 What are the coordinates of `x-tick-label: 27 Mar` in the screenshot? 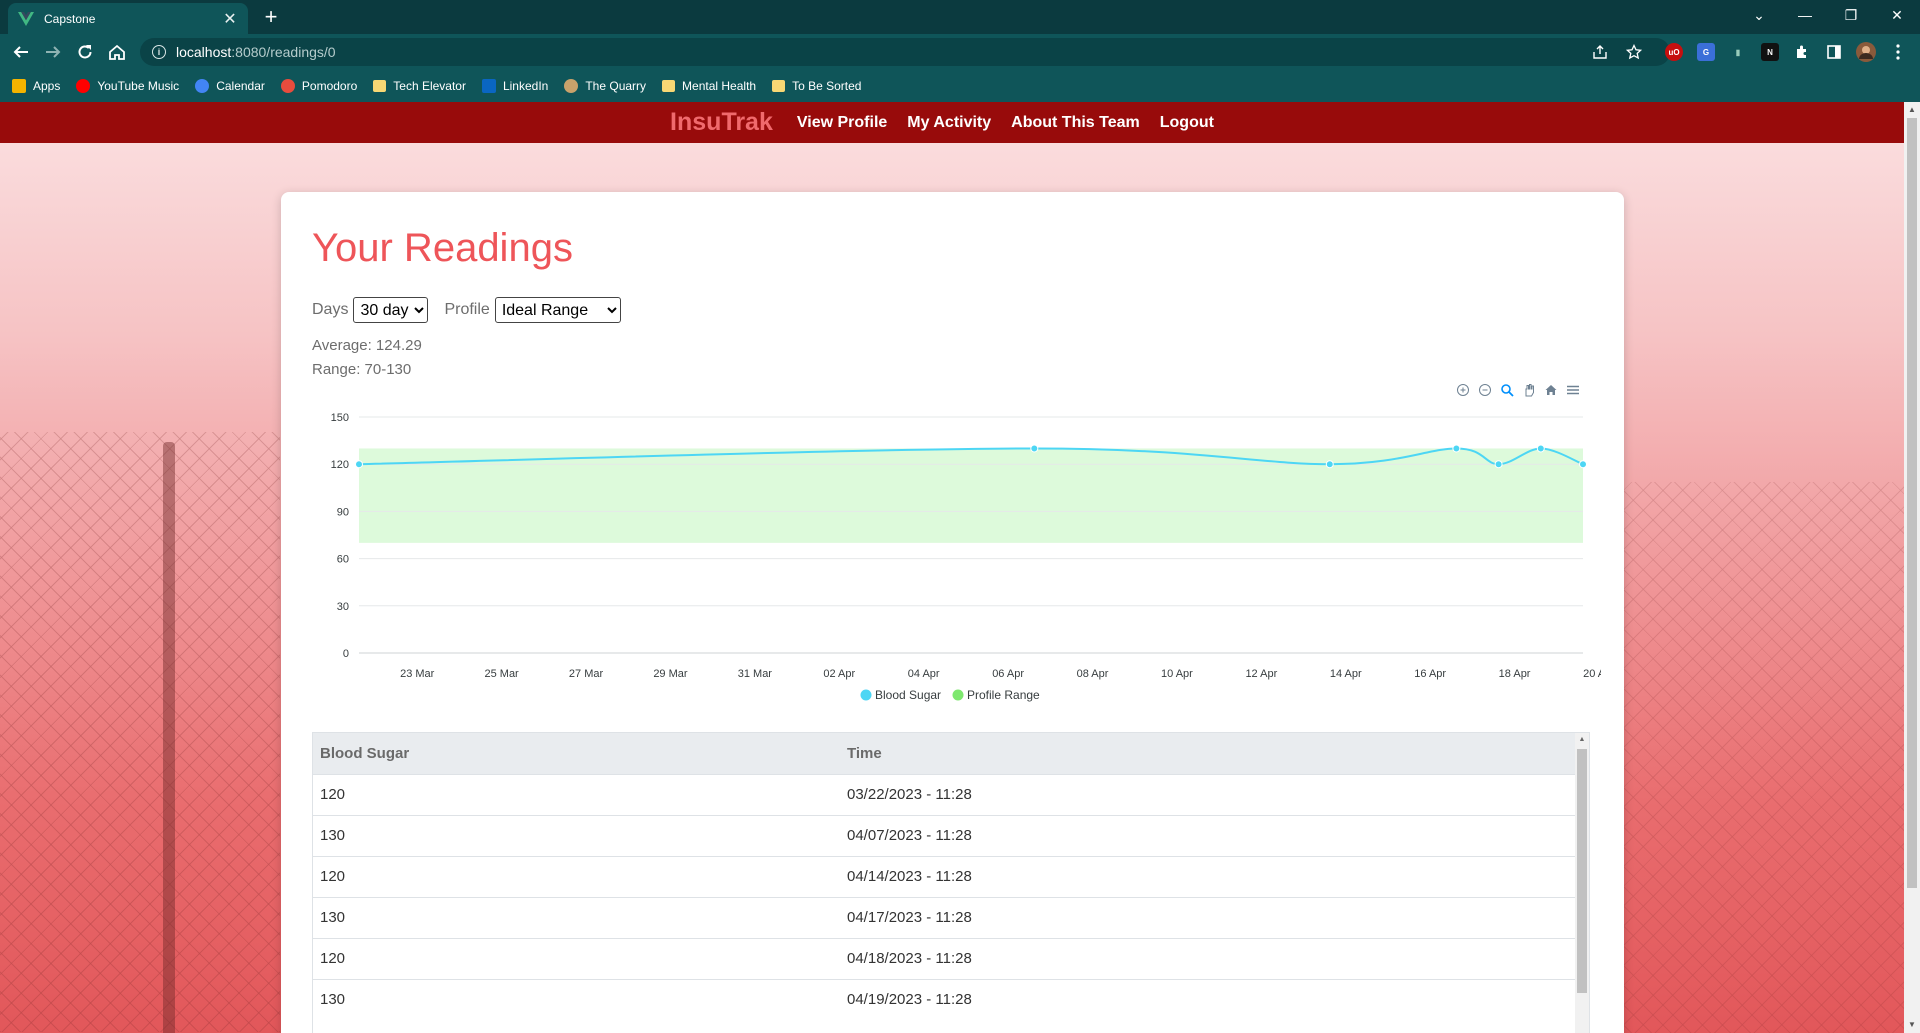 It's located at (586, 674).